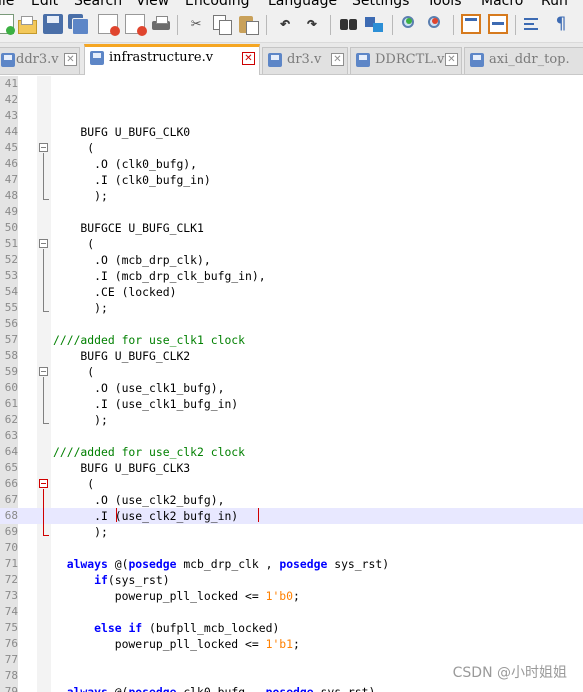 Image resolution: width=583 pixels, height=692 pixels. I want to click on code-line: 48 );, so click(291, 196).